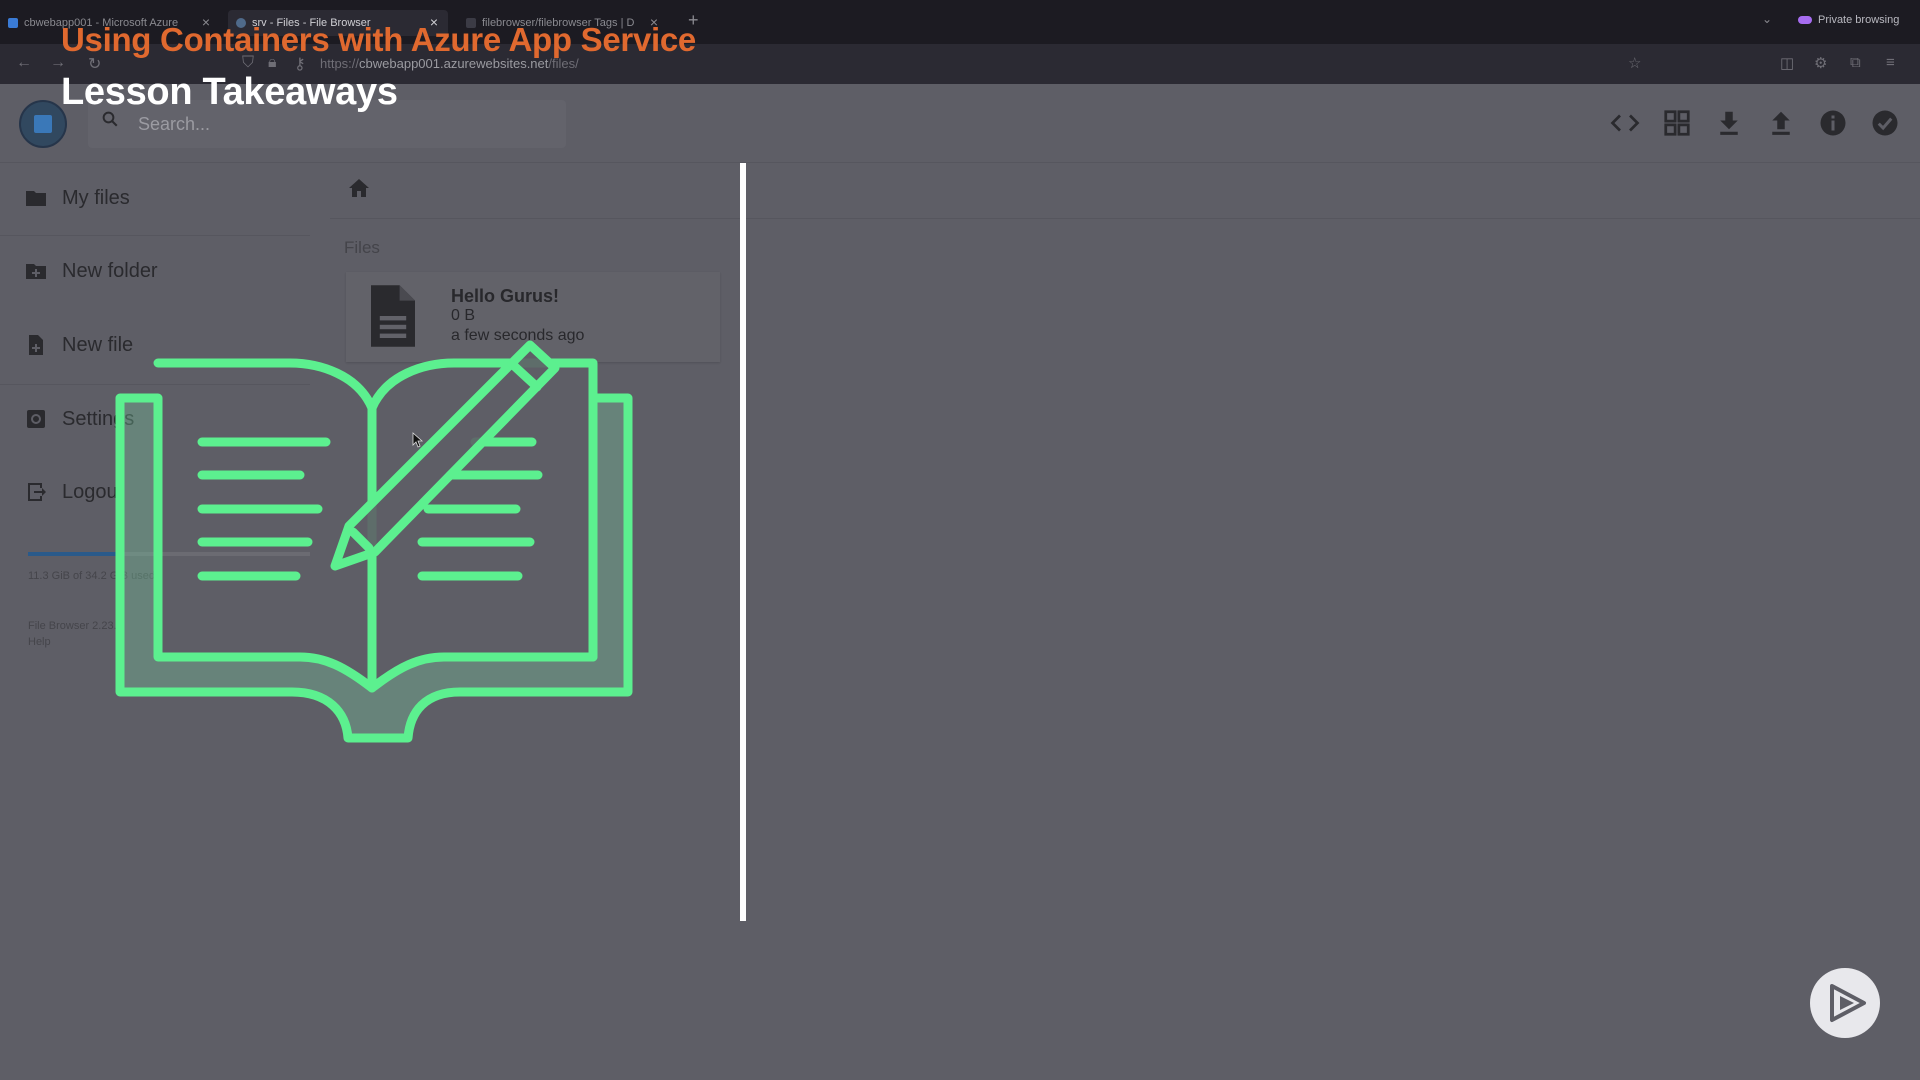  What do you see at coordinates (1855, 62) in the screenshot?
I see `extensions-puzzle-icon: ⧉` at bounding box center [1855, 62].